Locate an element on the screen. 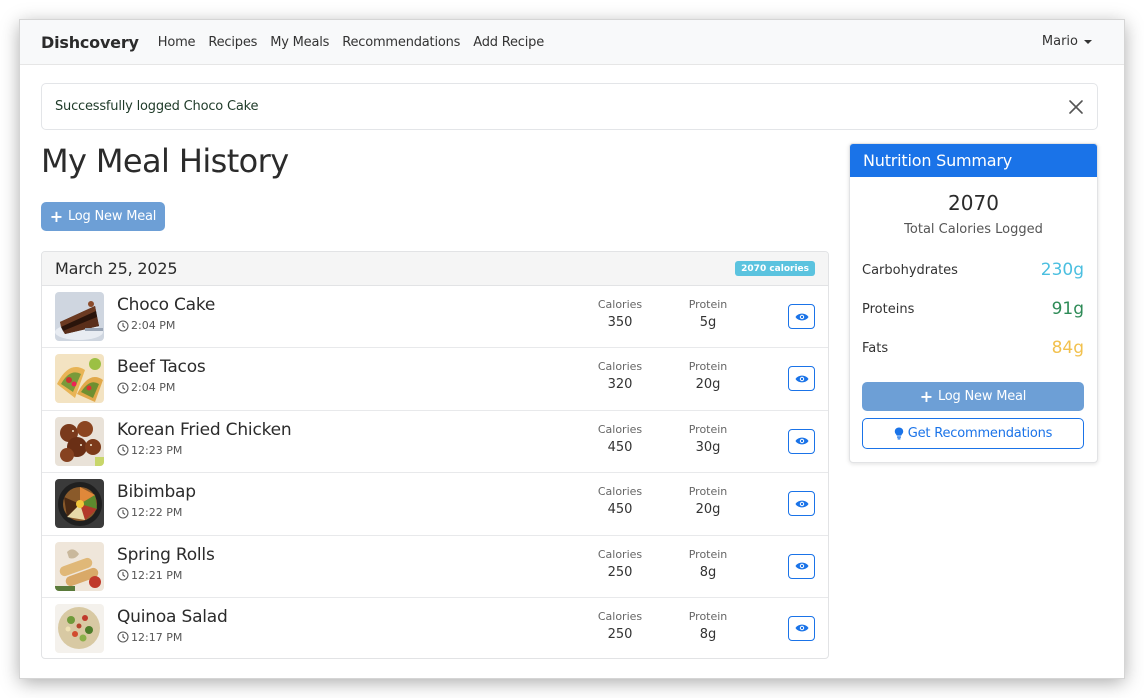  nav-link-recommendations: Recommendations is located at coordinates (401, 42).